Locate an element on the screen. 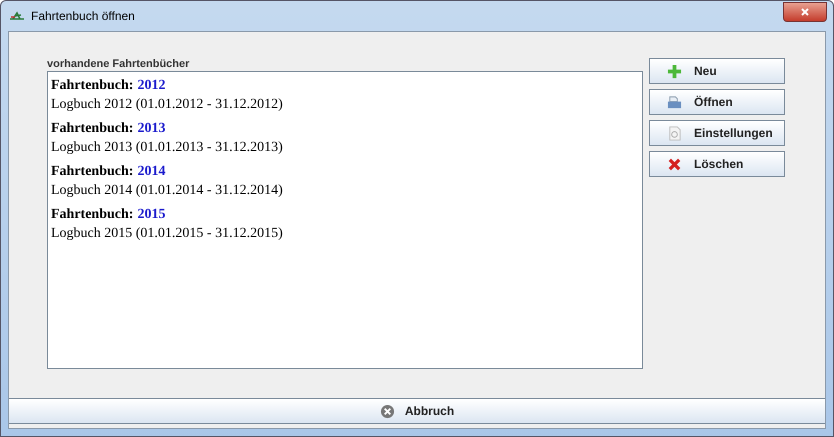 This screenshot has height=437, width=834. entry-year: 2012 is located at coordinates (151, 85).